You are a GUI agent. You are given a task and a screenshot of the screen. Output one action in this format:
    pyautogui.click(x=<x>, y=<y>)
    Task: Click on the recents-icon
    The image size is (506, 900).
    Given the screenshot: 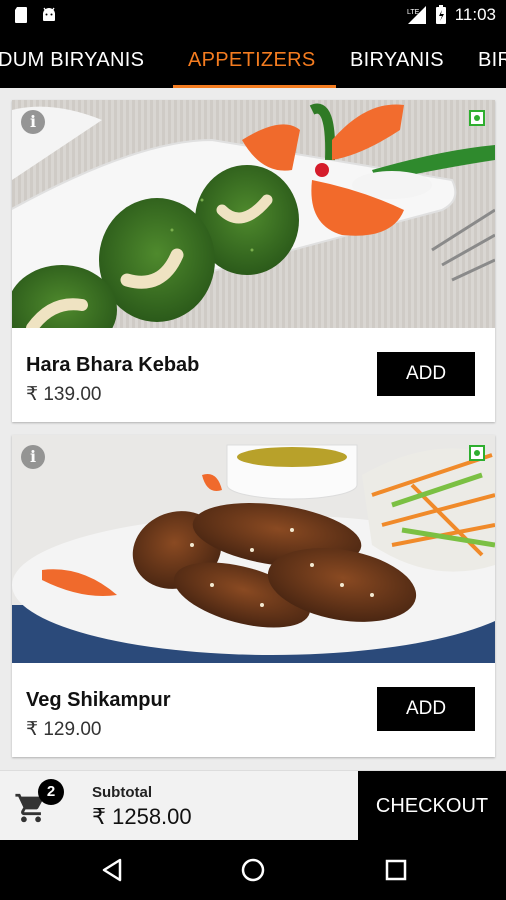 What is the action you would take?
    pyautogui.click(x=396, y=870)
    